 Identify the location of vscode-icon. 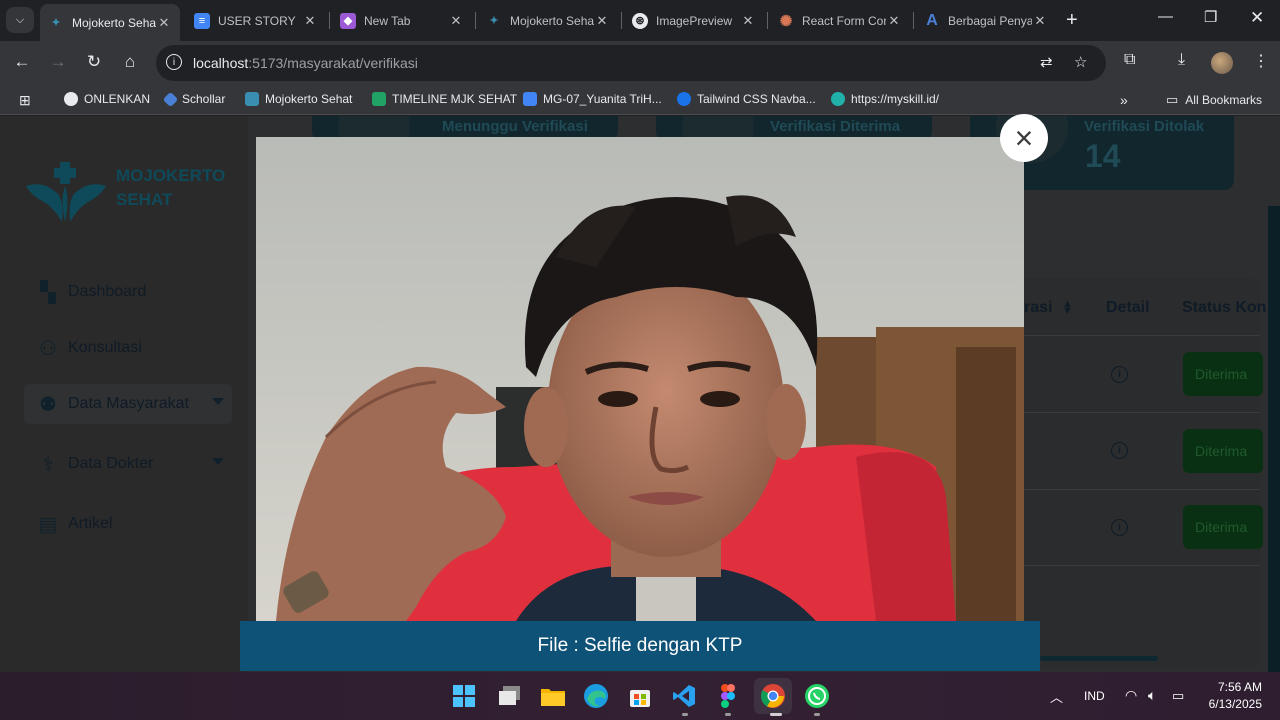
(684, 696).